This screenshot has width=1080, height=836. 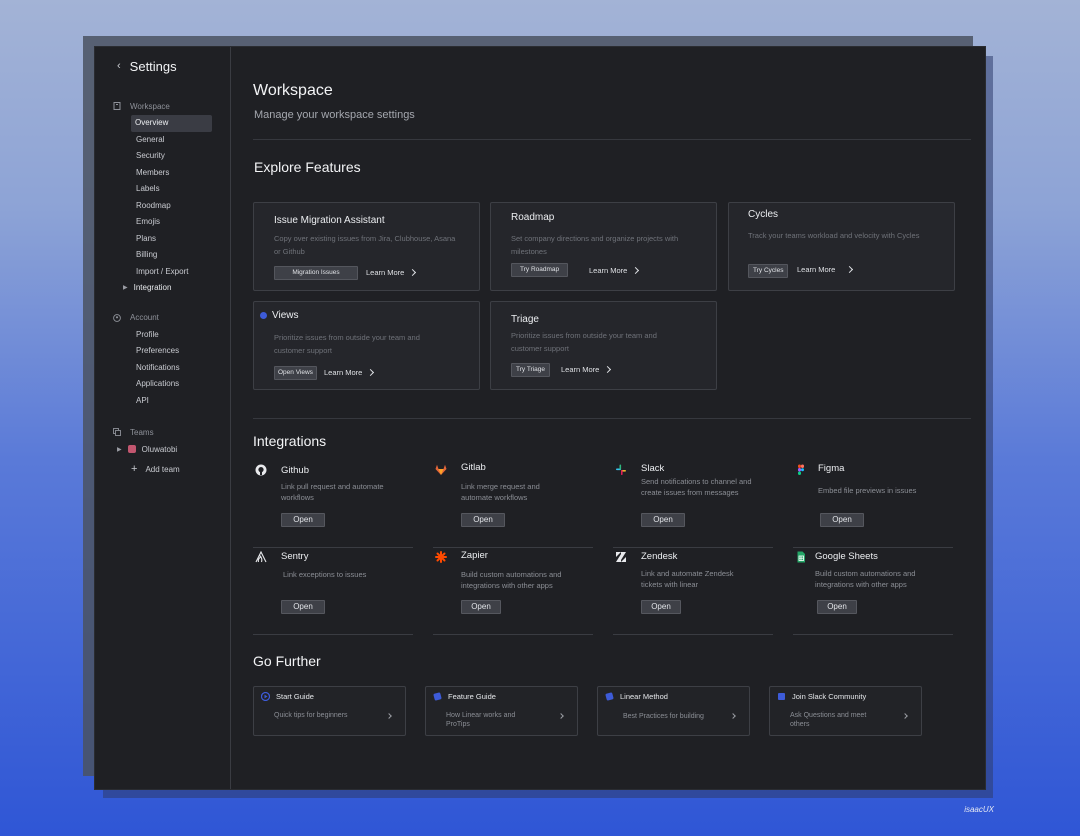 I want to click on further-card-title-row: Linear Method, so click(x=636, y=696).